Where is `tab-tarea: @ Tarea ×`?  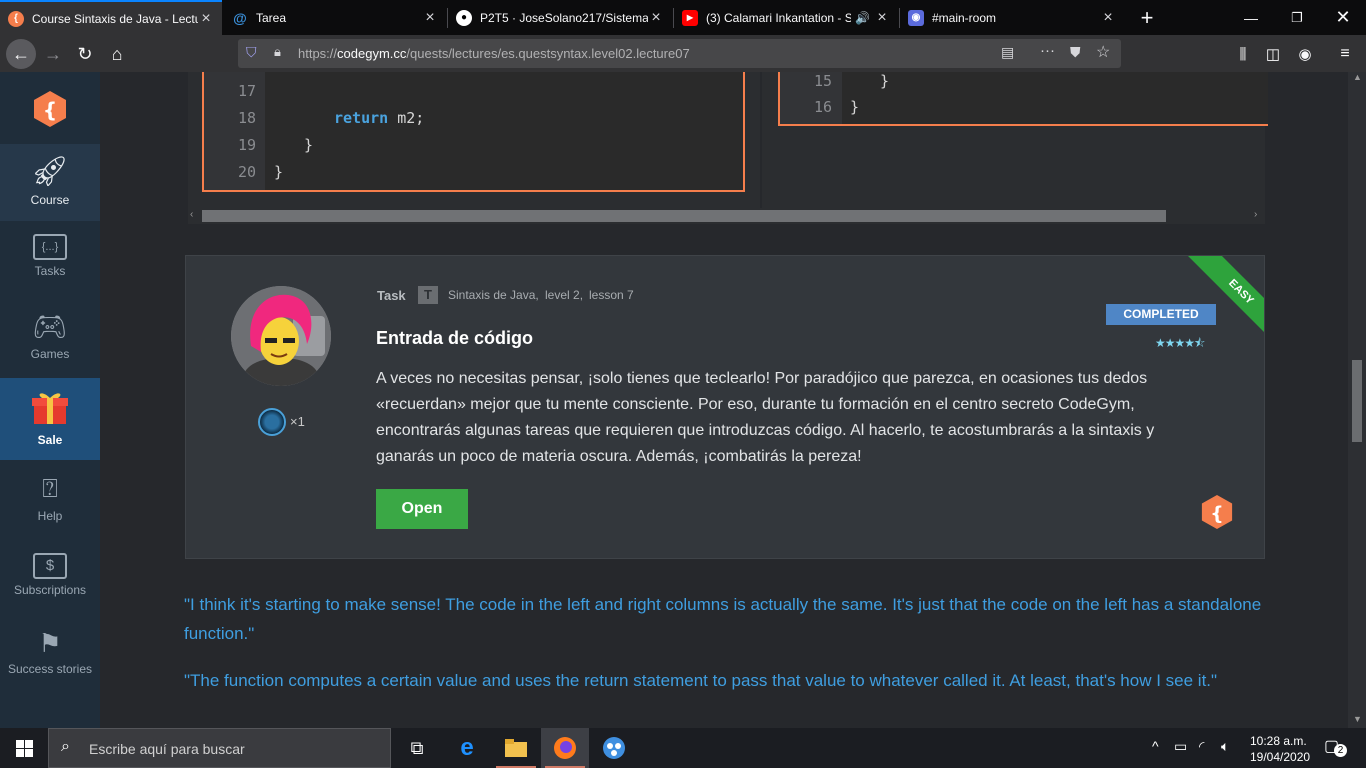 tab-tarea: @ Tarea × is located at coordinates (335, 17).